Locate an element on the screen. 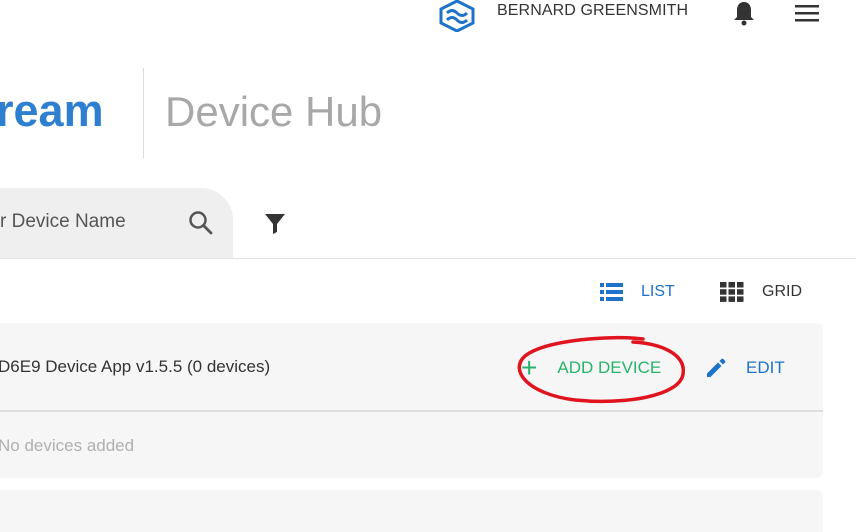  hamburger-menu-icon is located at coordinates (807, 13).